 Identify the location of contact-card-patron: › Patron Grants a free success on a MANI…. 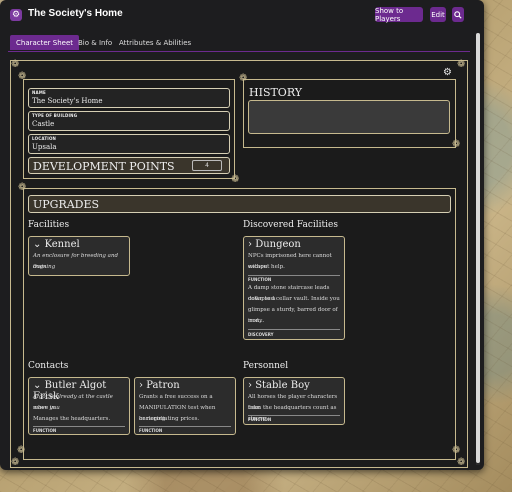
(185, 406).